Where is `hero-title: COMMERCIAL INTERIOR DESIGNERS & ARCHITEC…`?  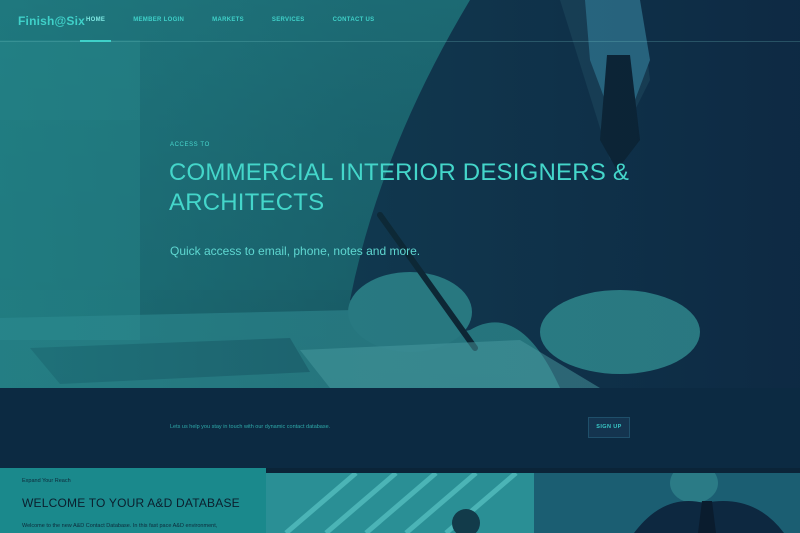
hero-title: COMMERCIAL INTERIOR DESIGNERS & ARCHITEC… is located at coordinates (399, 187).